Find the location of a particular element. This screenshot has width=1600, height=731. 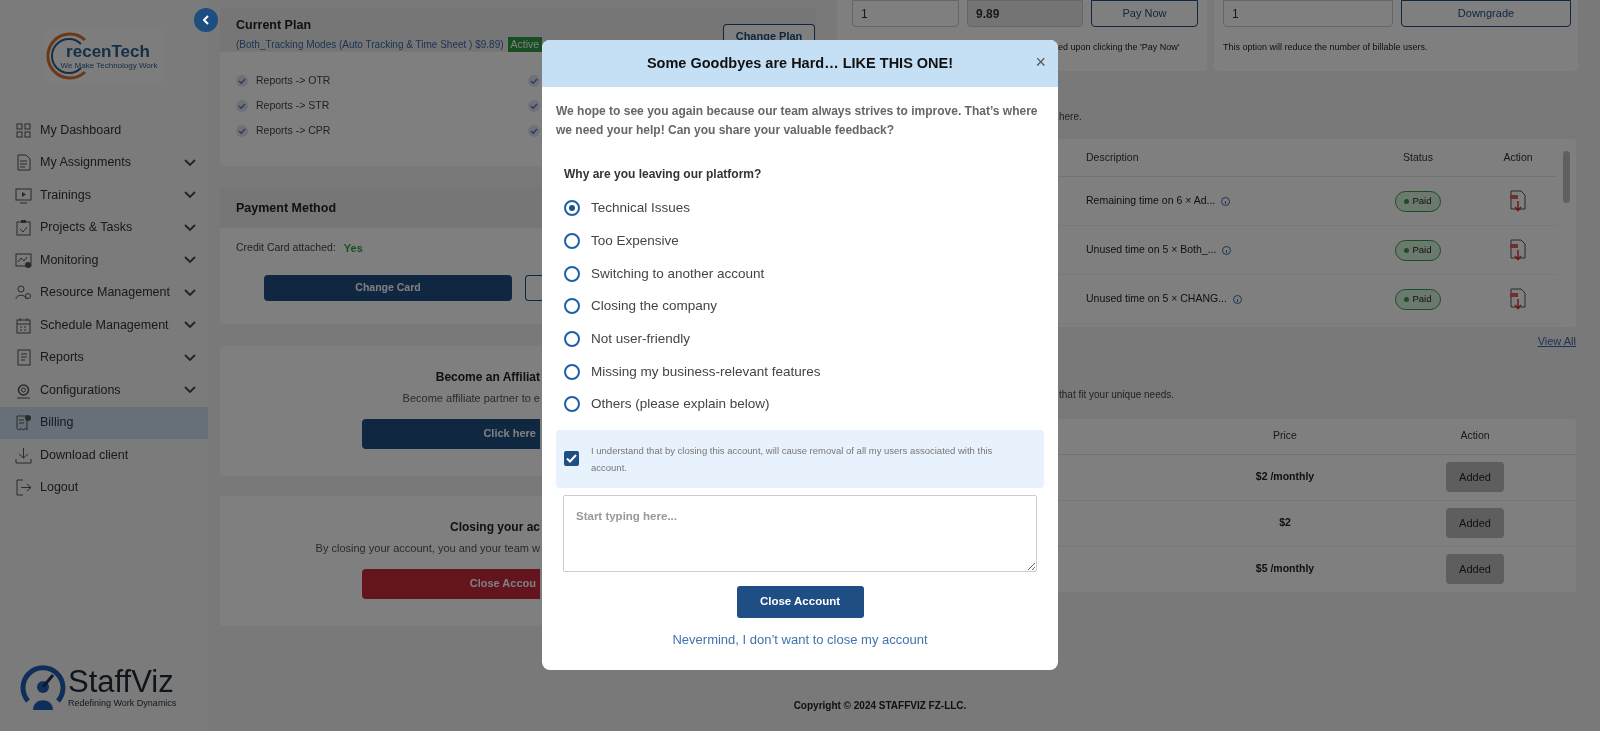

chevron-left-icon is located at coordinates (206, 20).